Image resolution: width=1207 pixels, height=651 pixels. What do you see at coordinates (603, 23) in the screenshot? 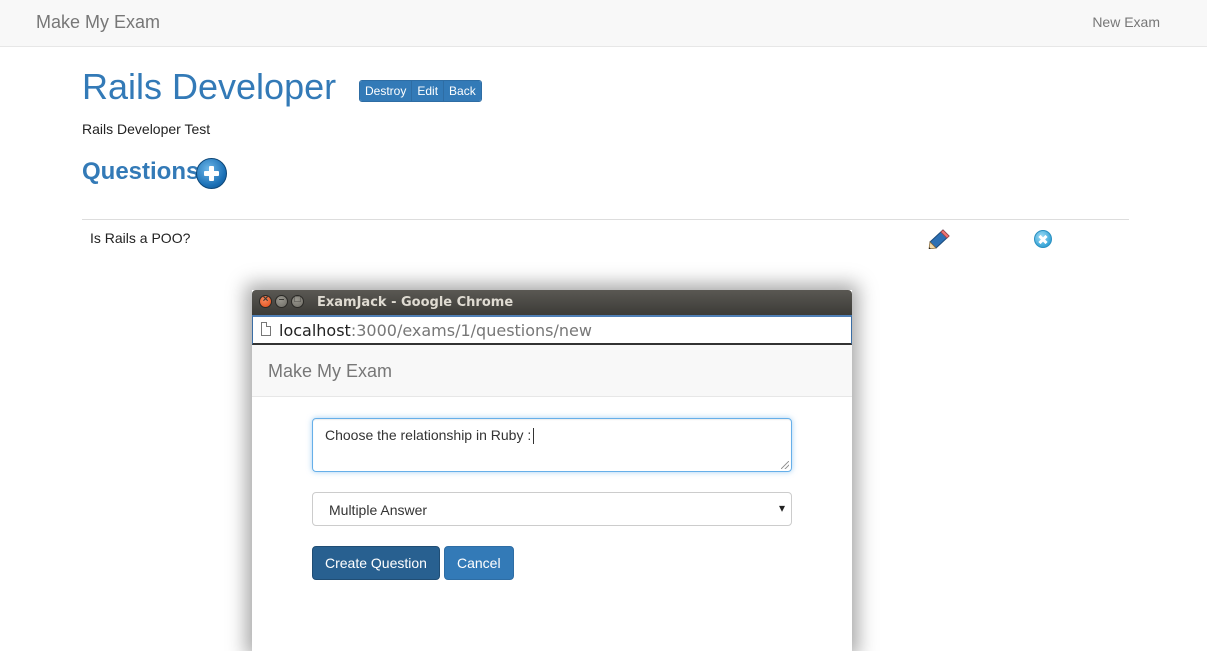
I see `top-navbar: Make My Exam New Exam` at bounding box center [603, 23].